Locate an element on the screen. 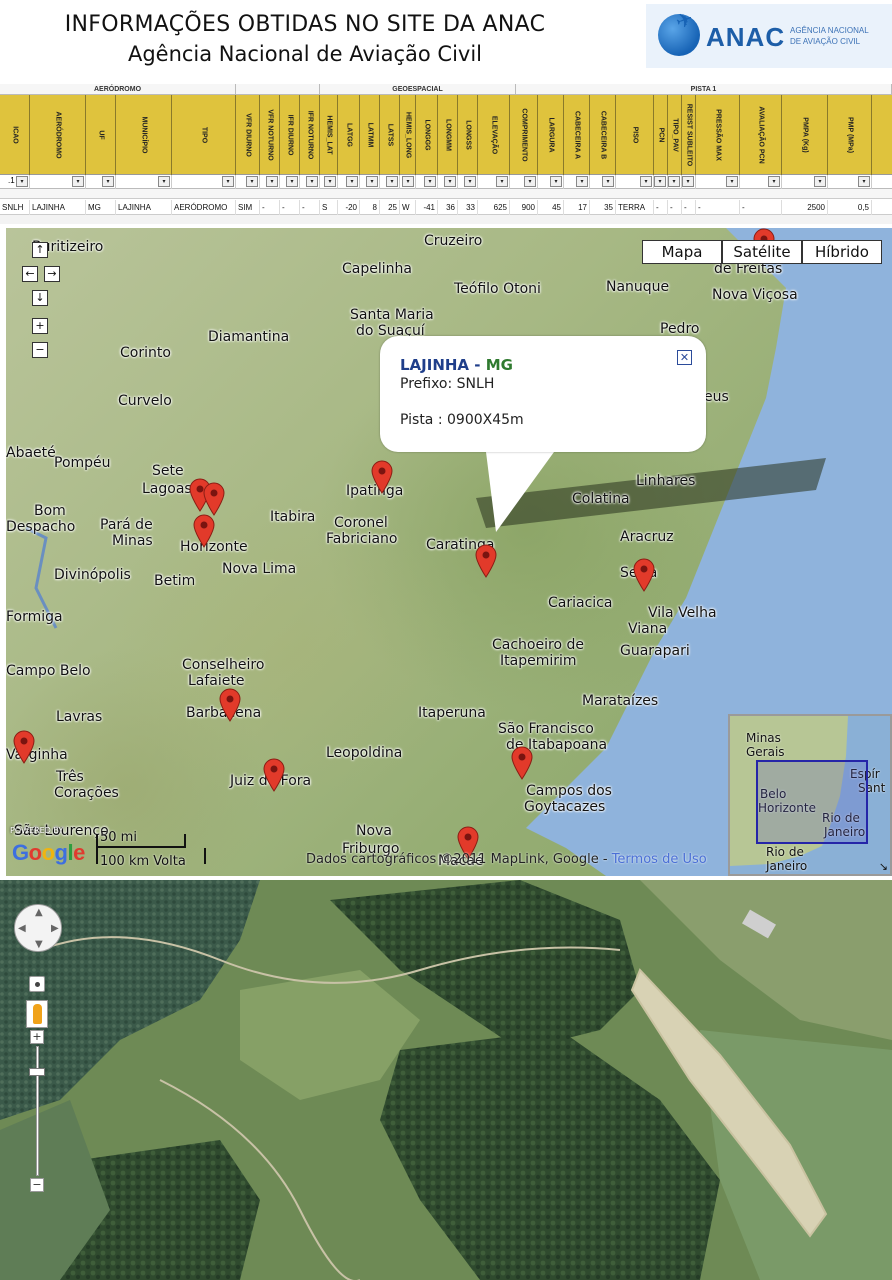  column-header: LATSS is located at coordinates (390, 135).